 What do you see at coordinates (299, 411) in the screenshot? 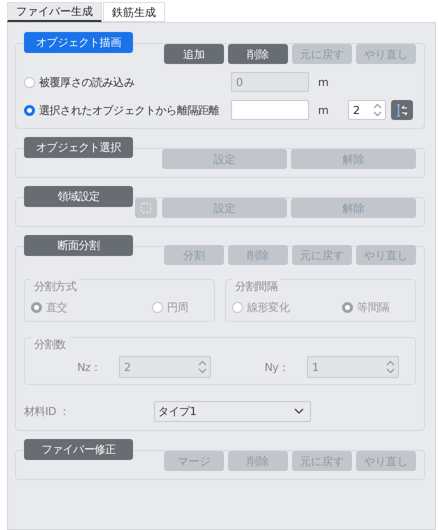
I see `chevron-down-icon` at bounding box center [299, 411].